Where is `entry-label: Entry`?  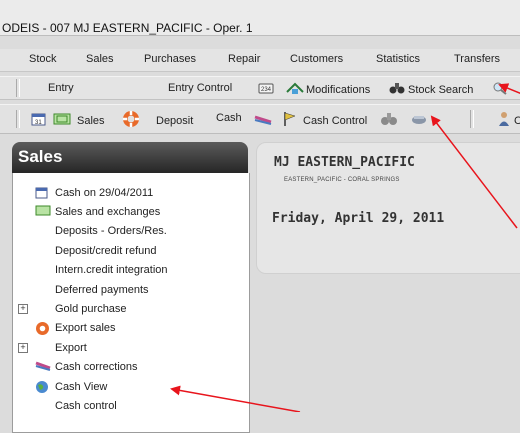
entry-label: Entry is located at coordinates (61, 88).